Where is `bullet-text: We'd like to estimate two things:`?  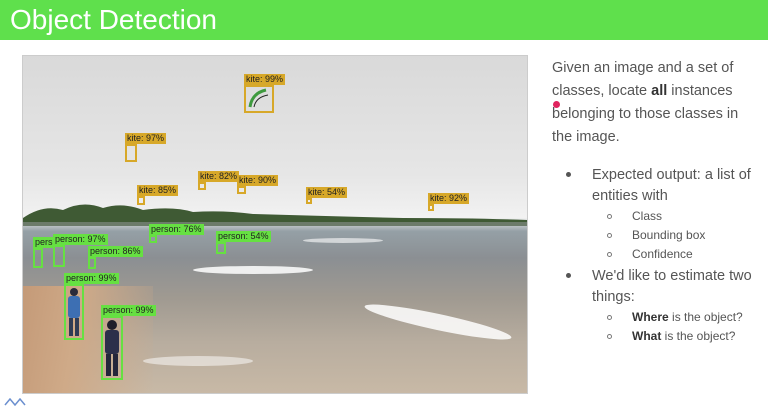 bullet-text: We'd like to estimate two things: is located at coordinates (672, 286).